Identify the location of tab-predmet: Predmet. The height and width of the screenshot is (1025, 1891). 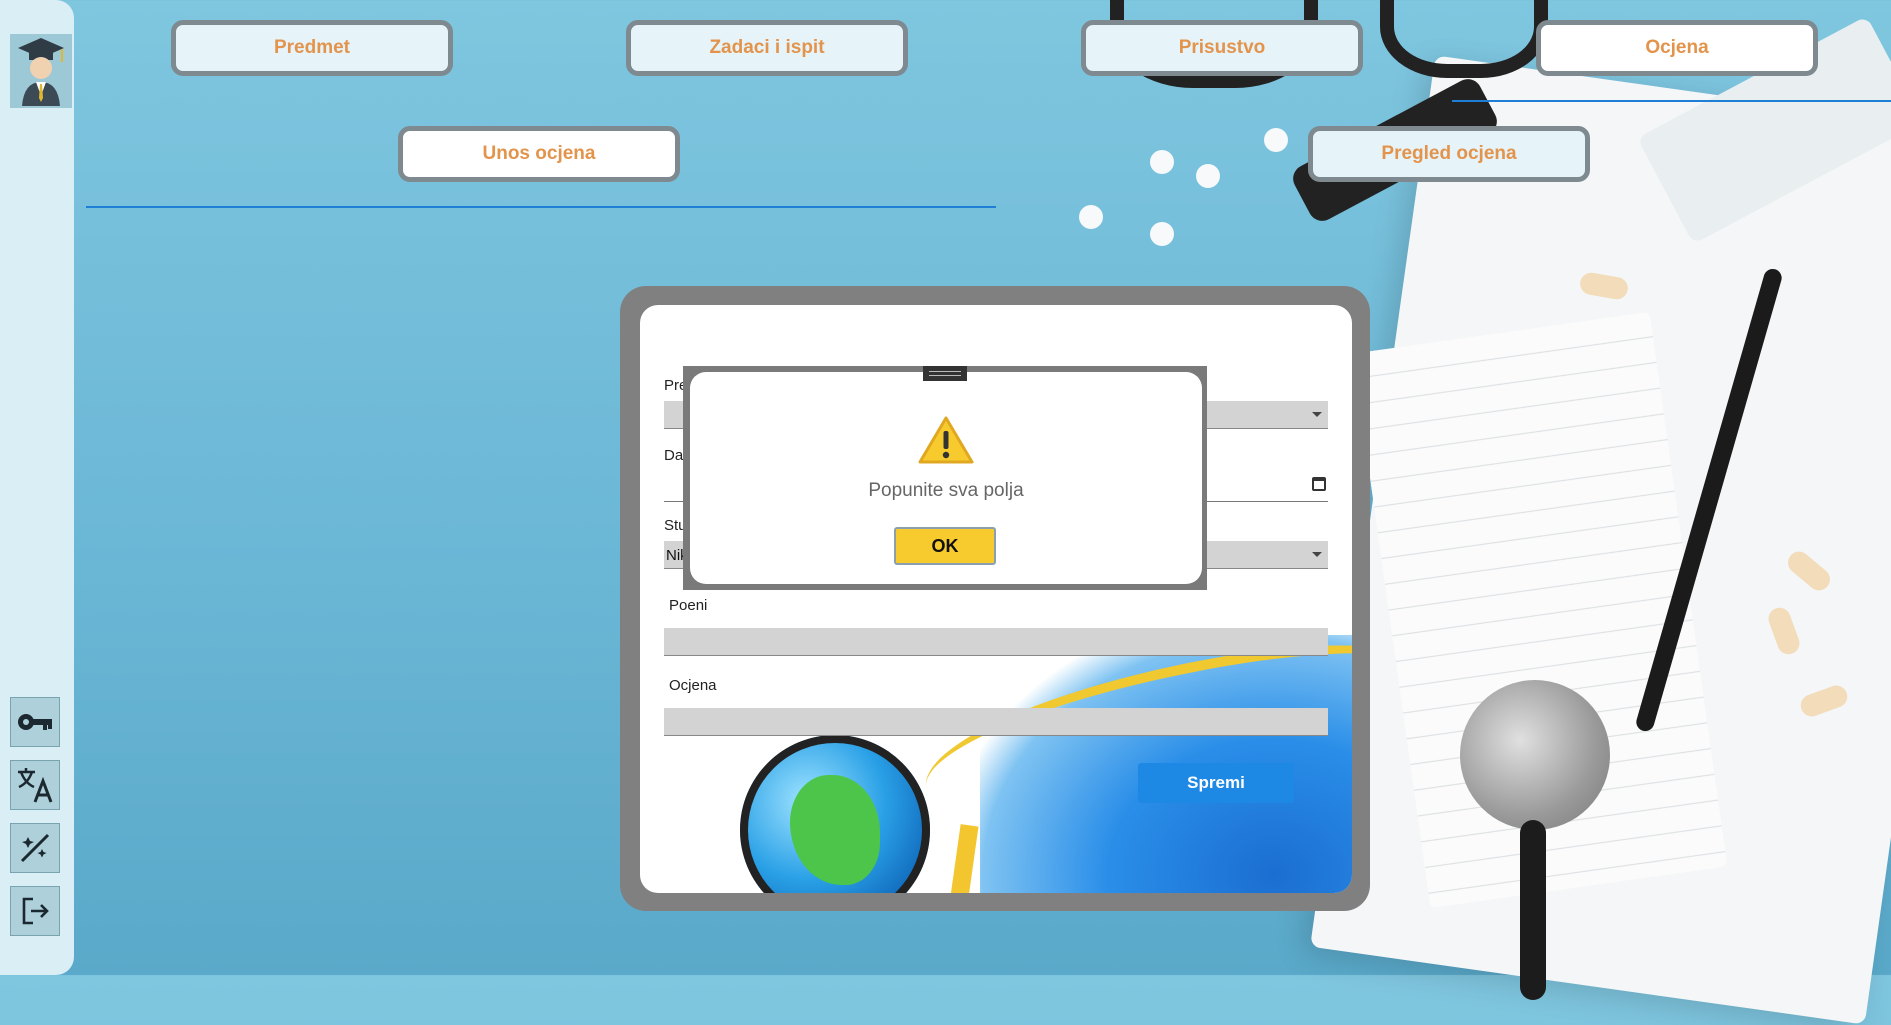
(312, 48).